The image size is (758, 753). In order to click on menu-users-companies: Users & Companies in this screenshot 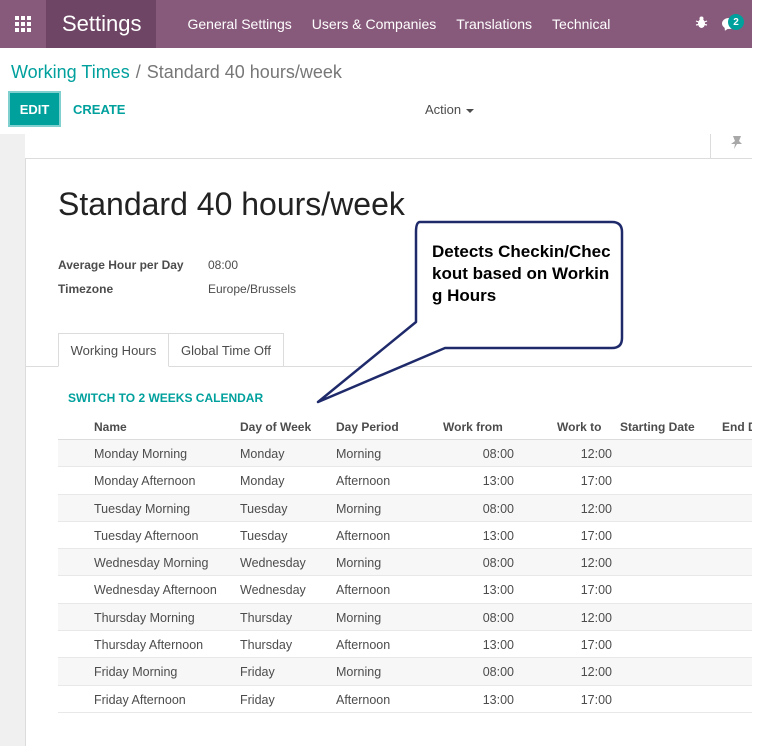, I will do `click(374, 24)`.